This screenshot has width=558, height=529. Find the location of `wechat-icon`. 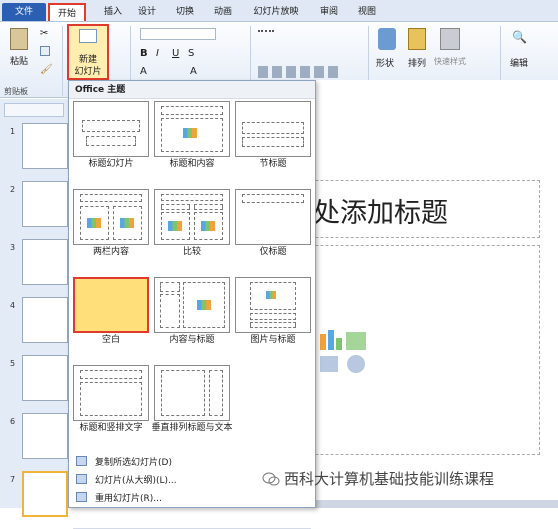

wechat-icon is located at coordinates (271, 479).